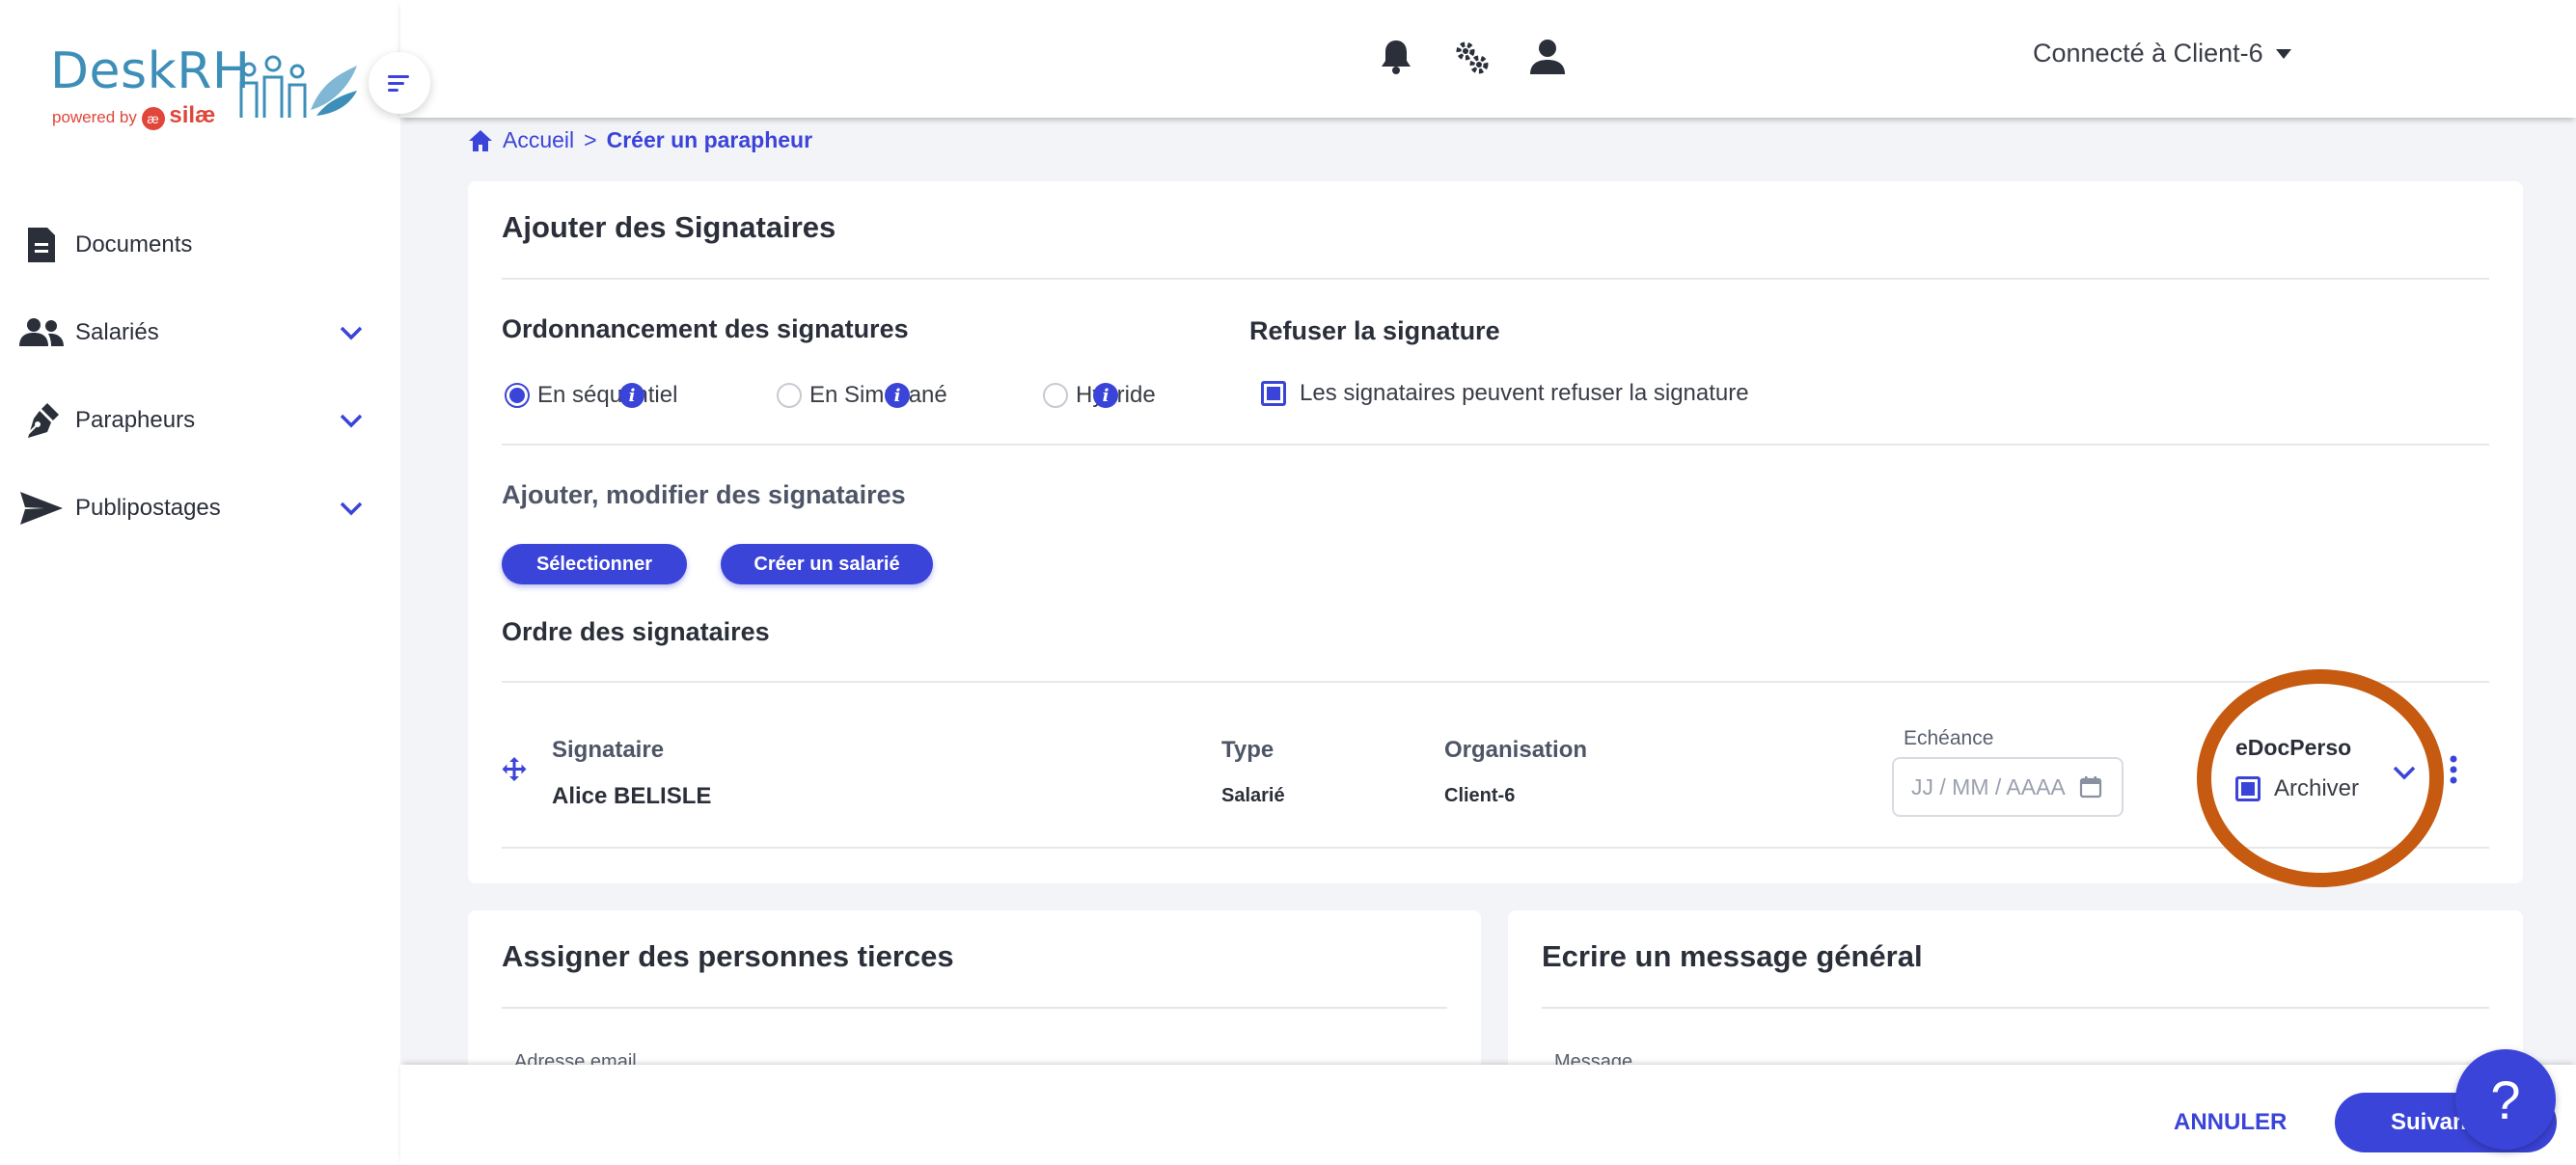 Image resolution: width=2576 pixels, height=1165 pixels. What do you see at coordinates (200, 333) in the screenshot?
I see `sidebar-item-salaries: Salariés` at bounding box center [200, 333].